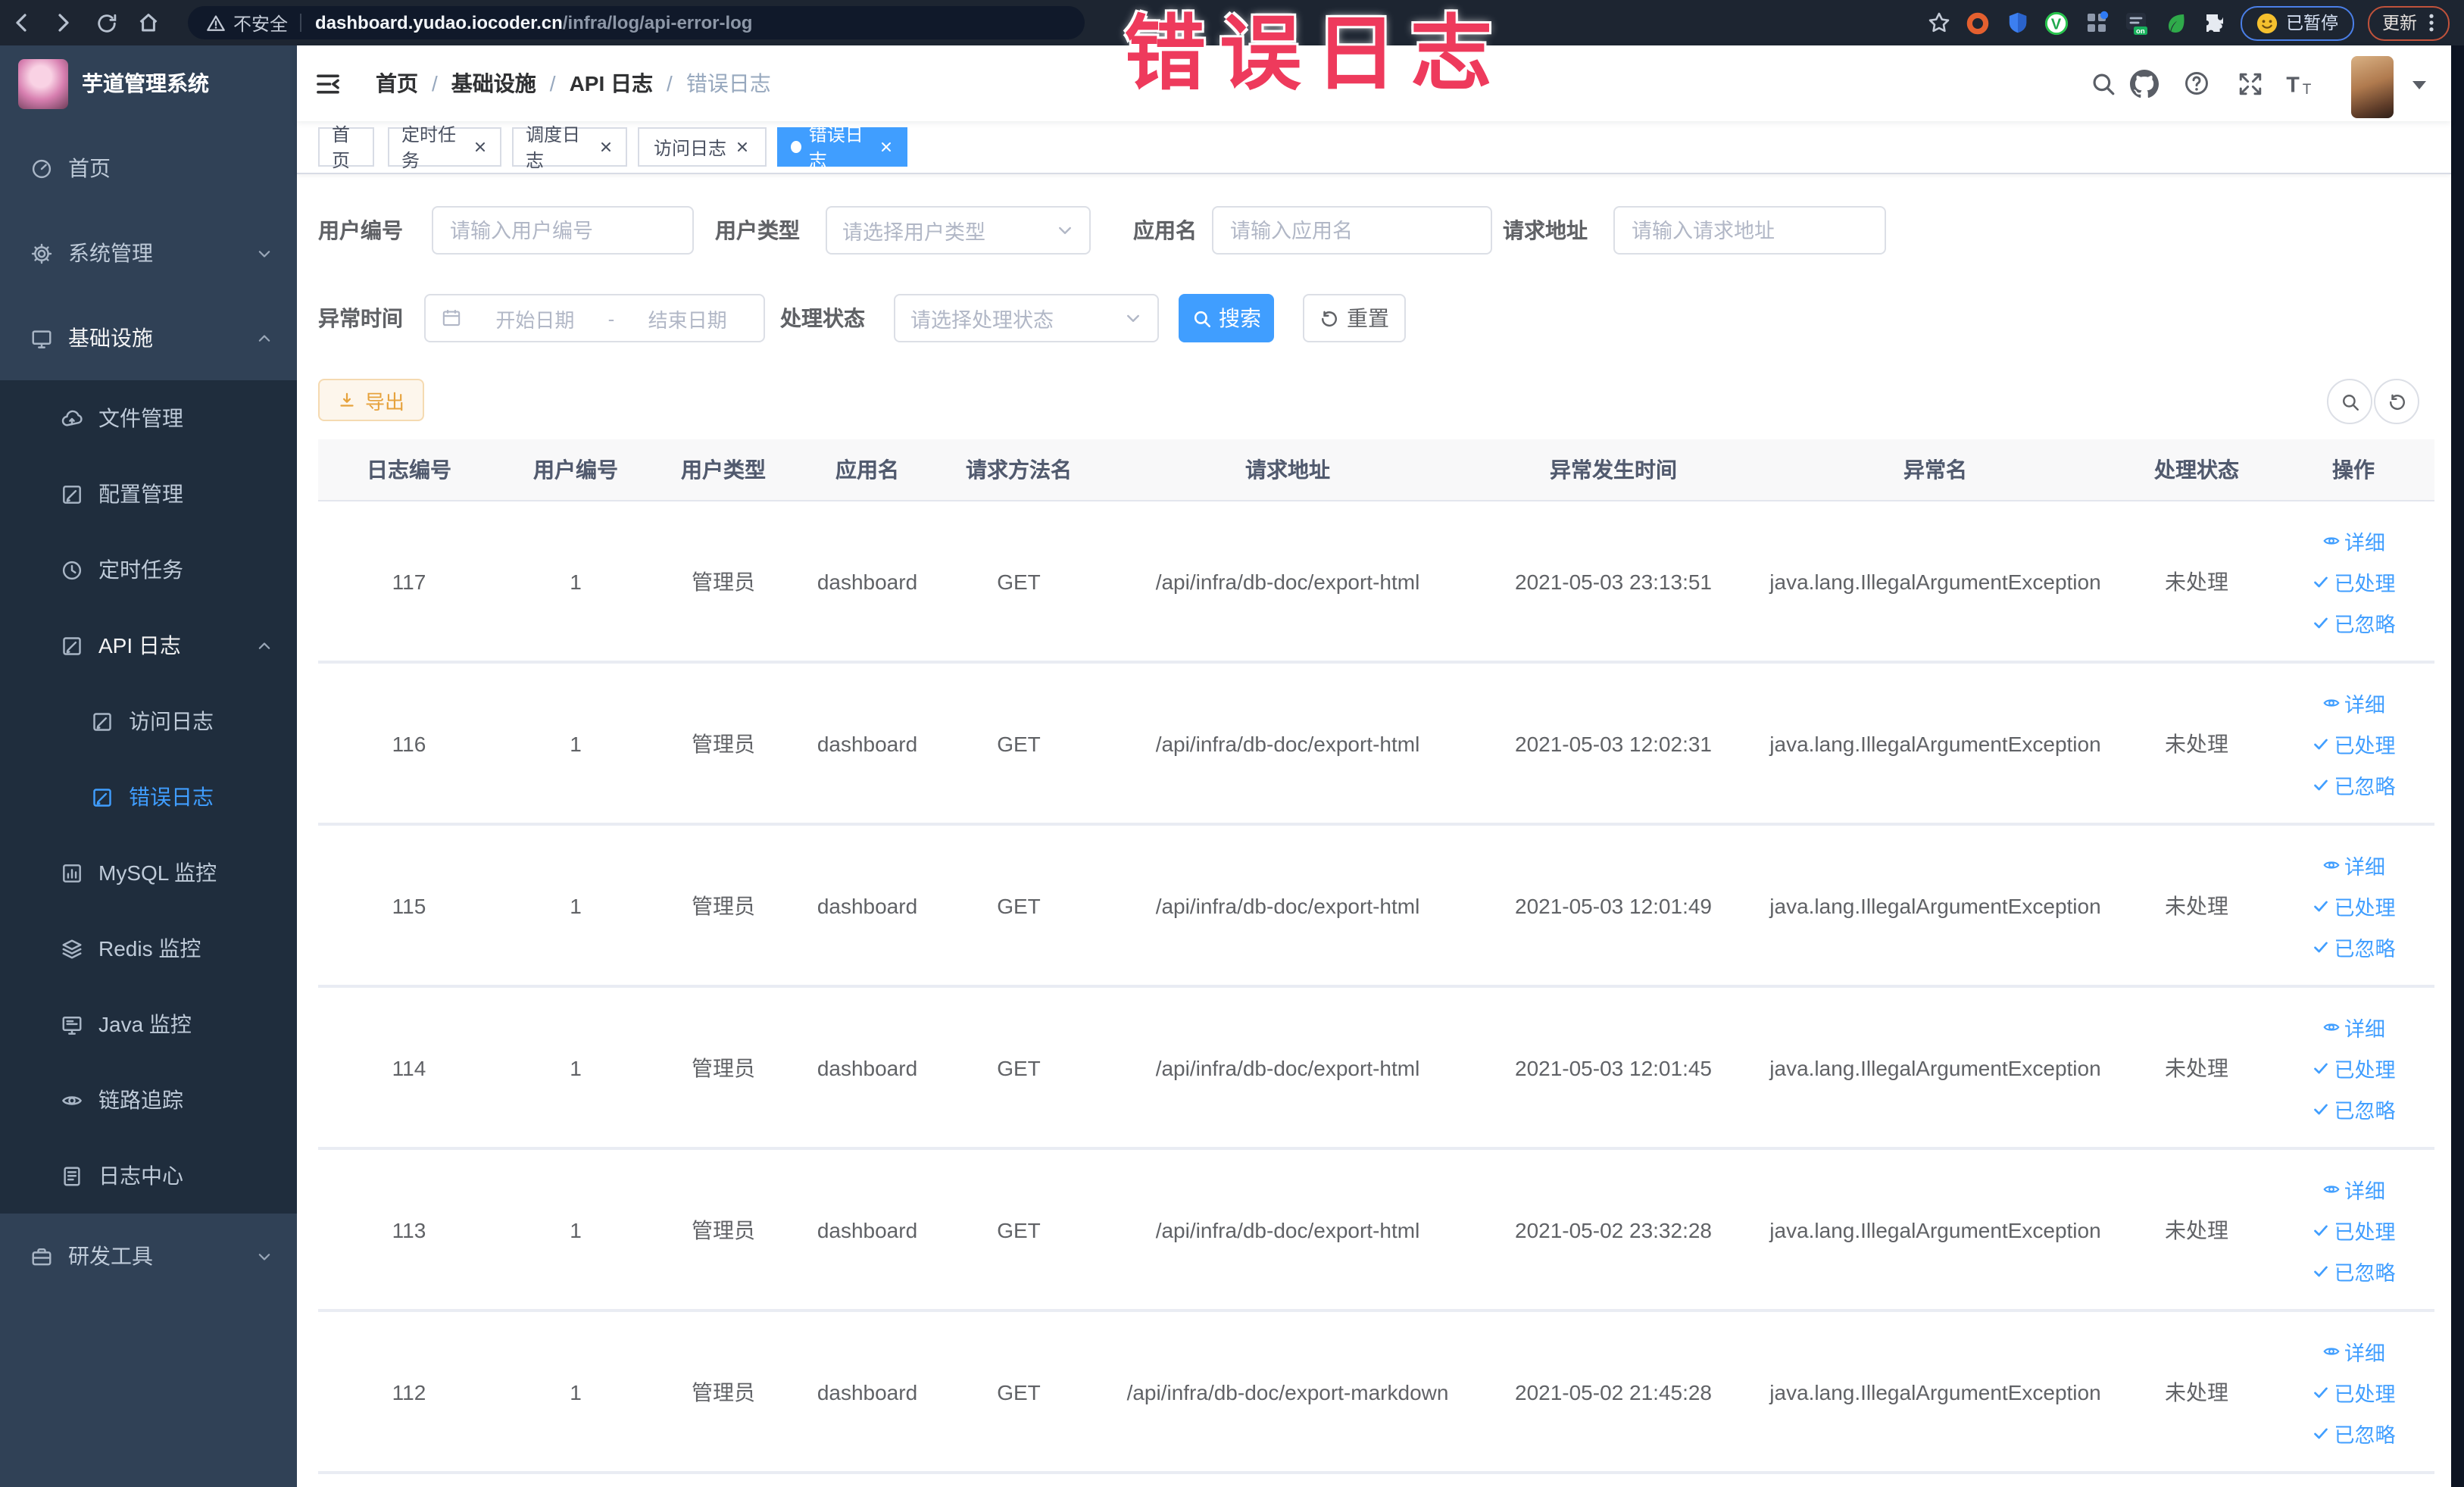 Image resolution: width=2464 pixels, height=1487 pixels. What do you see at coordinates (21, 23) in the screenshot?
I see `browser-back-icon` at bounding box center [21, 23].